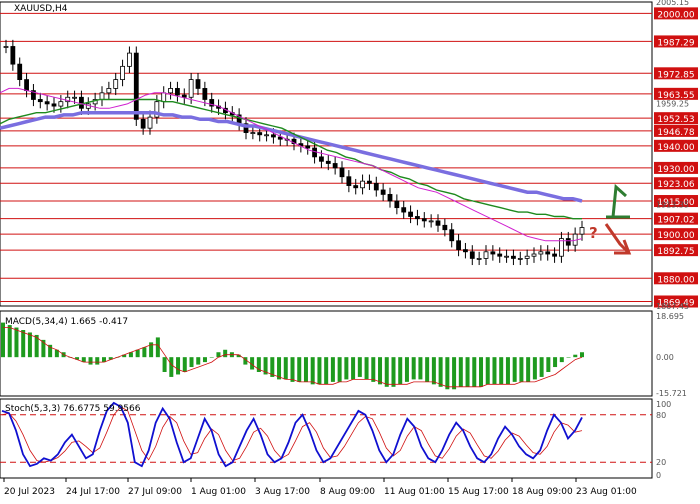  What do you see at coordinates (73, 409) in the screenshot?
I see `stoch-label: Stoch(5,3,3) 76.6775 59.9566` at bounding box center [73, 409].